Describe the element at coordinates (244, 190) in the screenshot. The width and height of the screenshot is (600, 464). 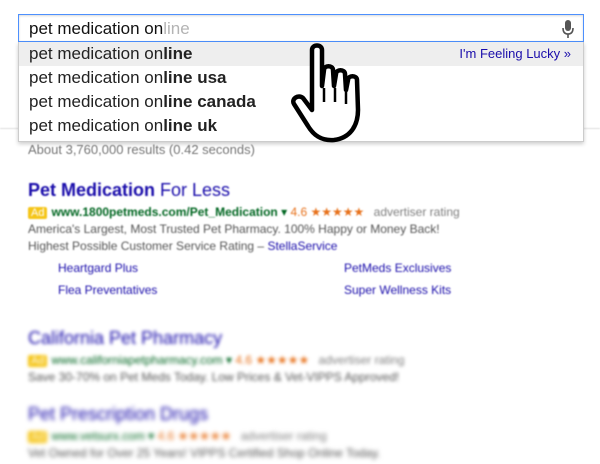
I see `result-title-link: Pet Medication For Less` at that location.